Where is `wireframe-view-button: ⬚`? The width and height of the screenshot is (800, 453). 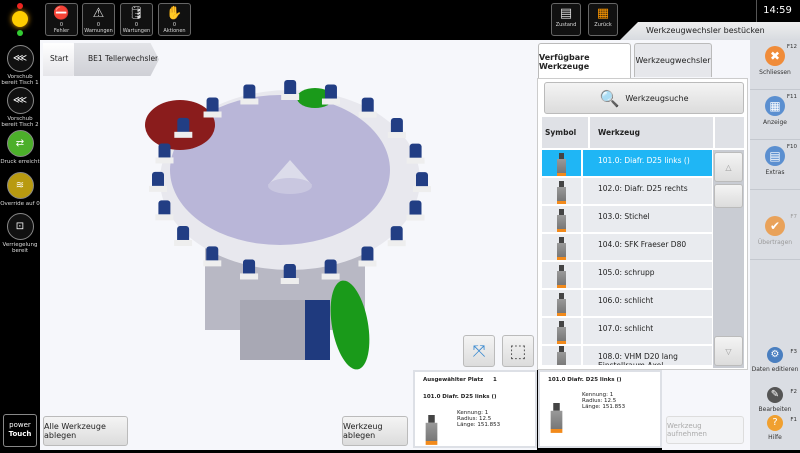 wireframe-view-button: ⬚ is located at coordinates (518, 351).